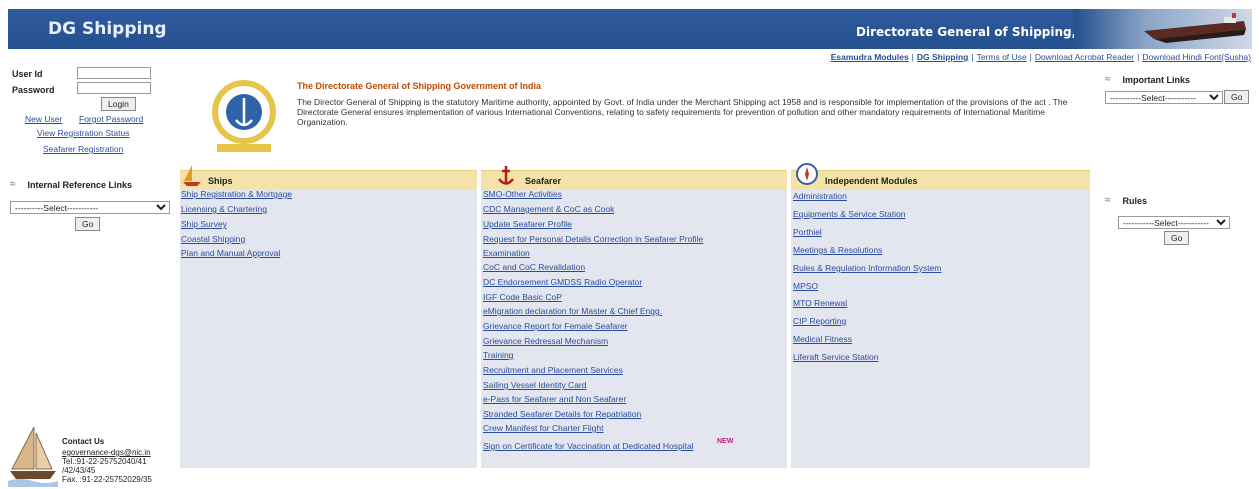 This screenshot has height=489, width=1259. Describe the element at coordinates (543, 428) in the screenshot. I see `seafarer-link: Crew Manifest for Charter Flight` at that location.